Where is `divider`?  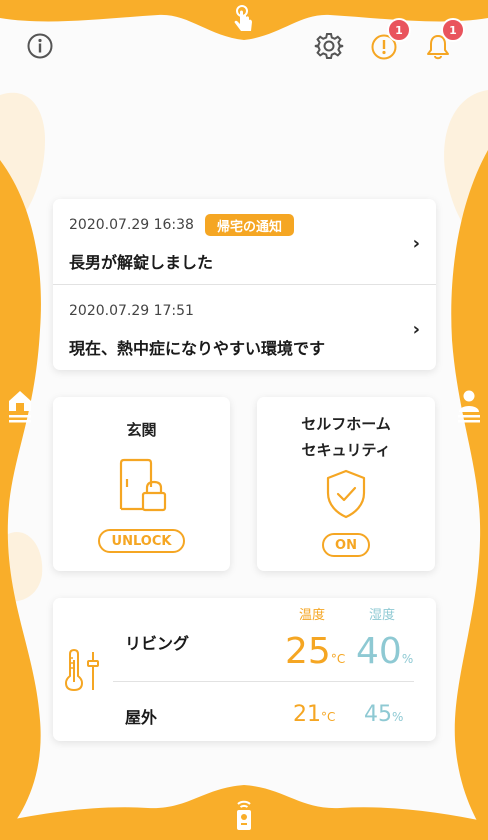
divider is located at coordinates (263, 681).